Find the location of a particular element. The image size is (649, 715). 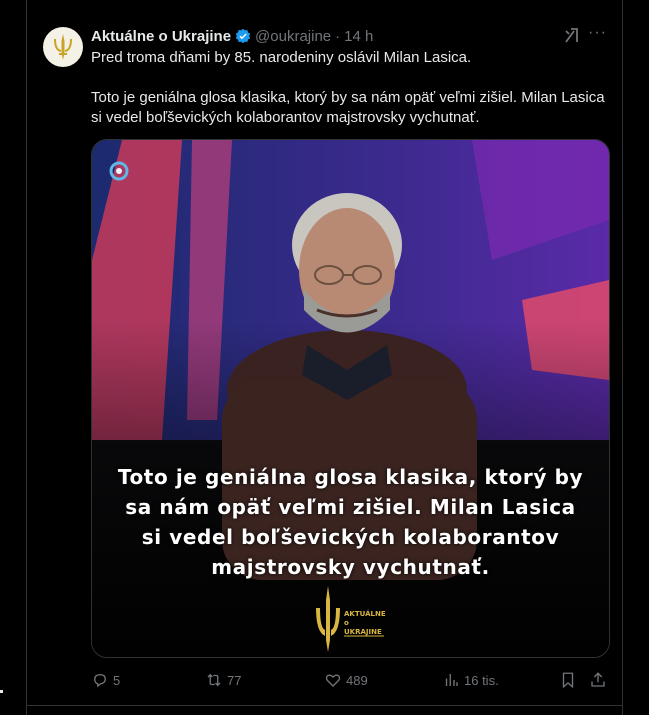

tweet-timestamp: 14 h is located at coordinates (358, 36).